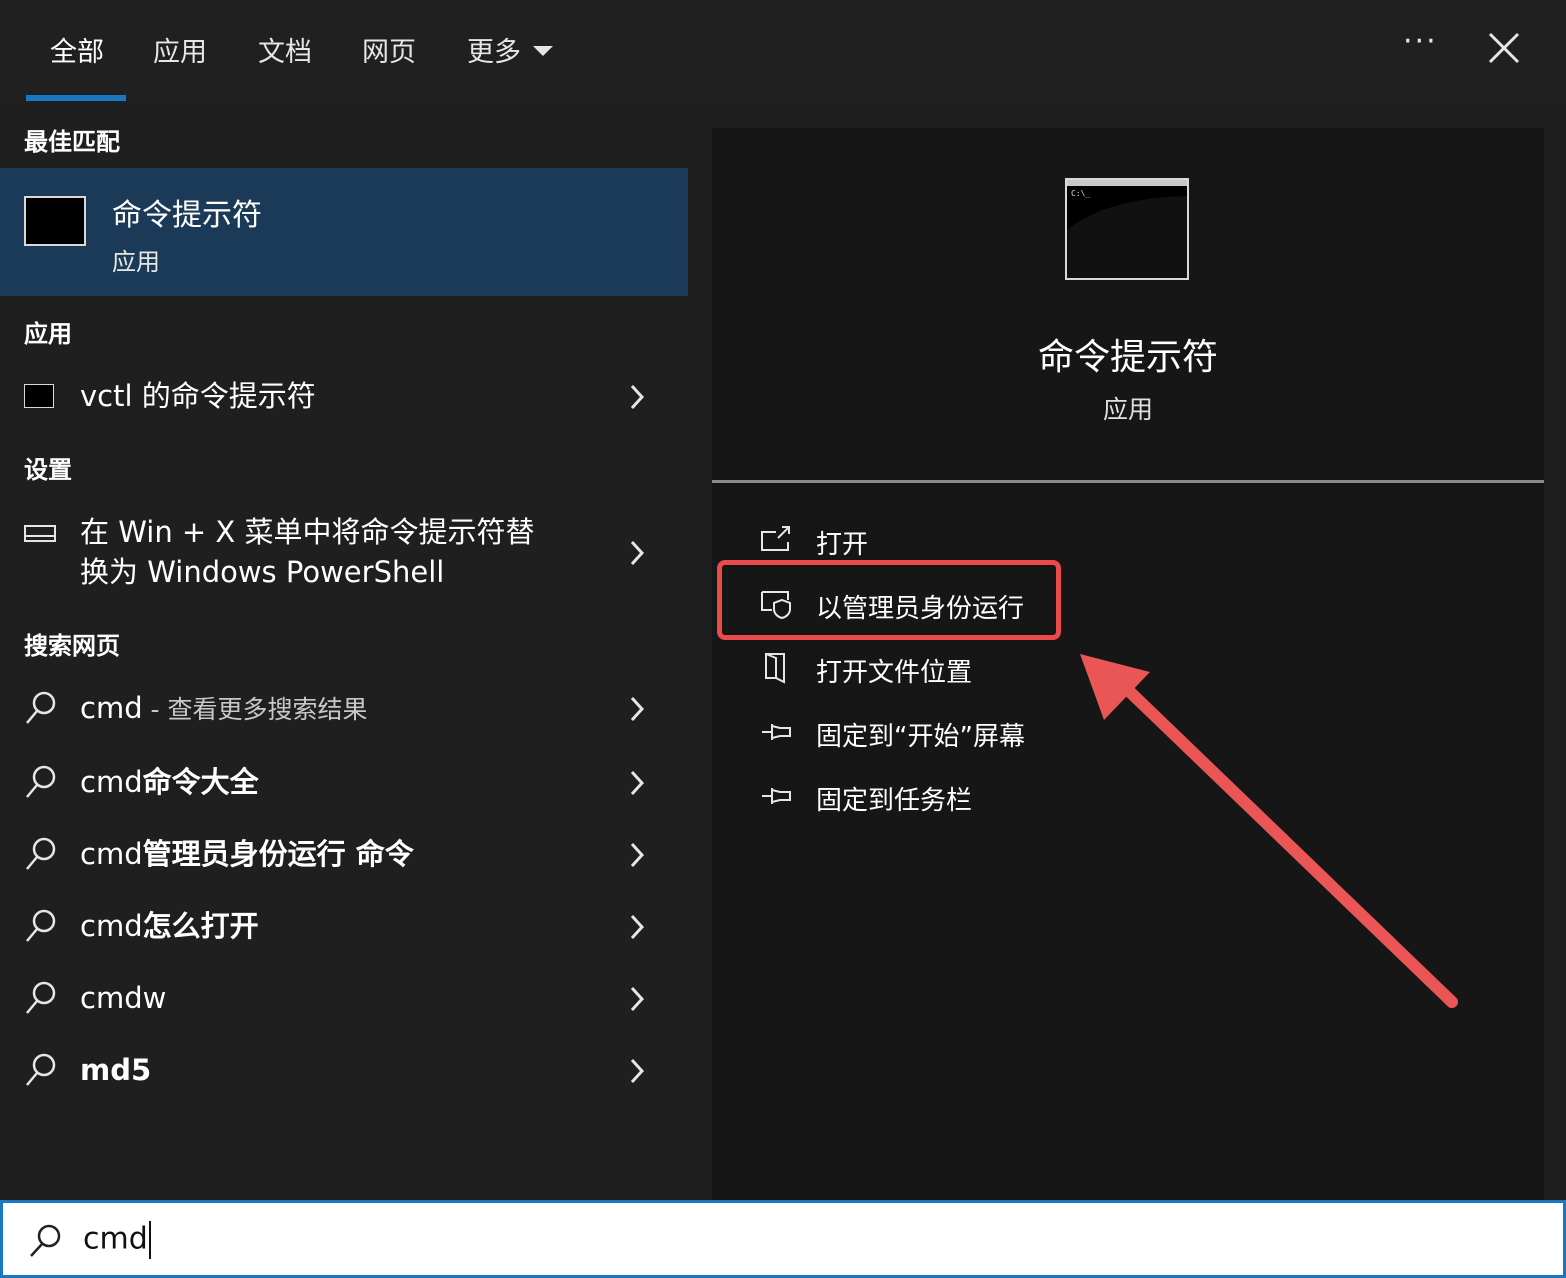 This screenshot has width=1566, height=1278. I want to click on web-result: md5, so click(344, 1073).